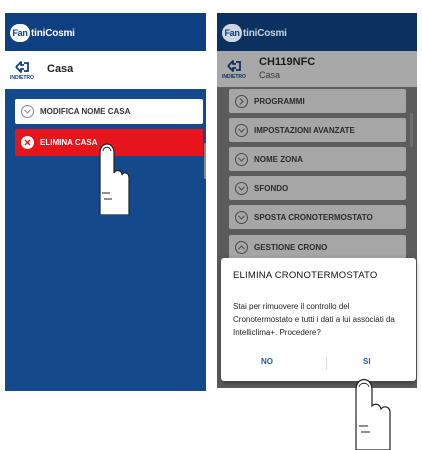 This screenshot has width=422, height=450. What do you see at coordinates (317, 69) in the screenshot?
I see `title-bar: INDIETRO CH119NFC Casa` at bounding box center [317, 69].